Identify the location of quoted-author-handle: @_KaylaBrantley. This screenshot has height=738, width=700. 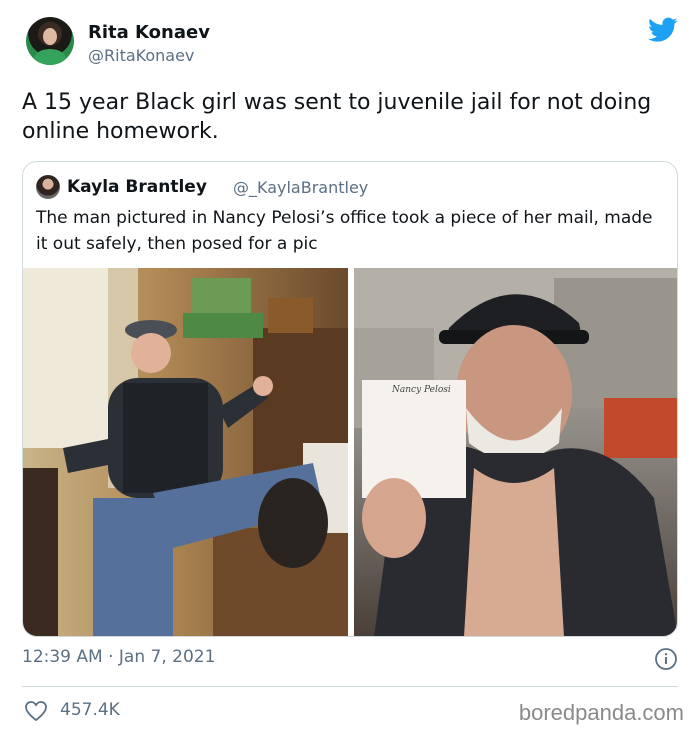
(300, 187).